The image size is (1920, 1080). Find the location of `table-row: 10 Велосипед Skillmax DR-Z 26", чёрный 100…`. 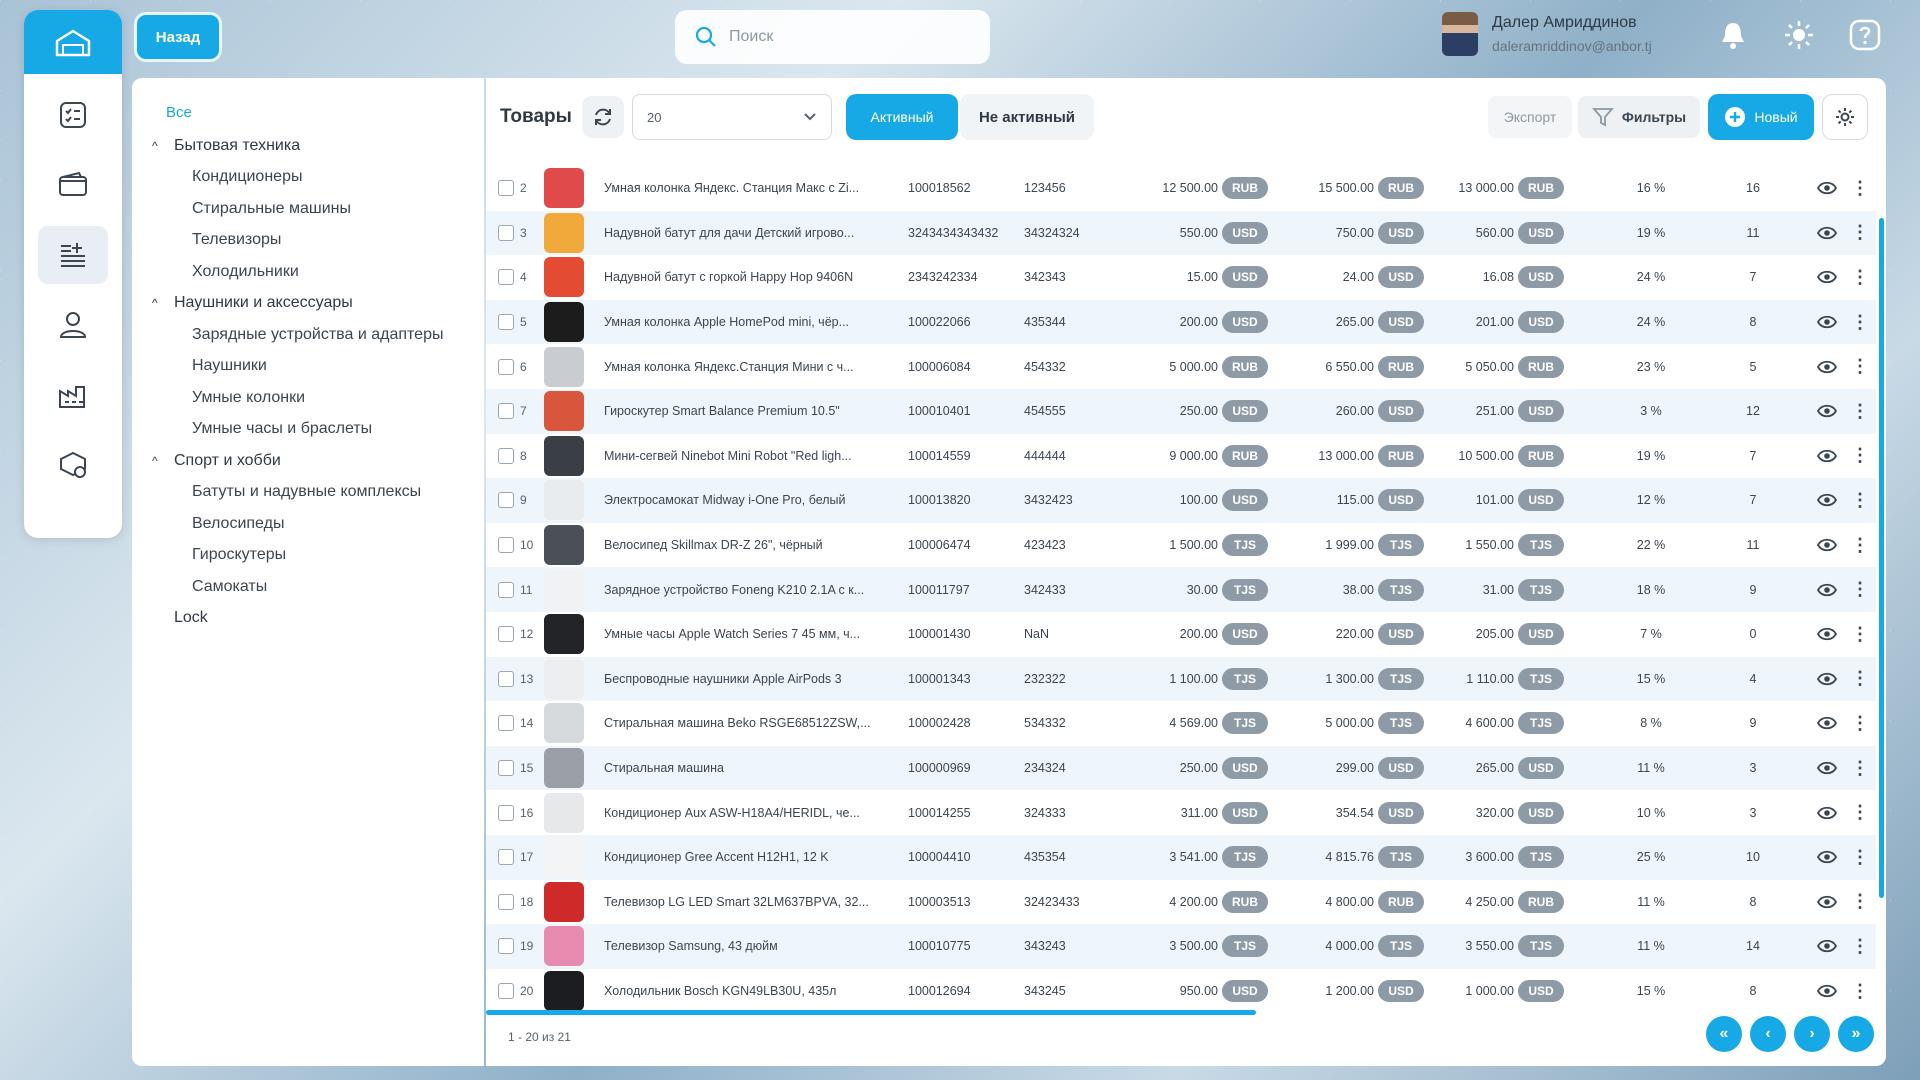

table-row: 10 Велосипед Skillmax DR-Z 26", чёрный 100… is located at coordinates (1181, 545).